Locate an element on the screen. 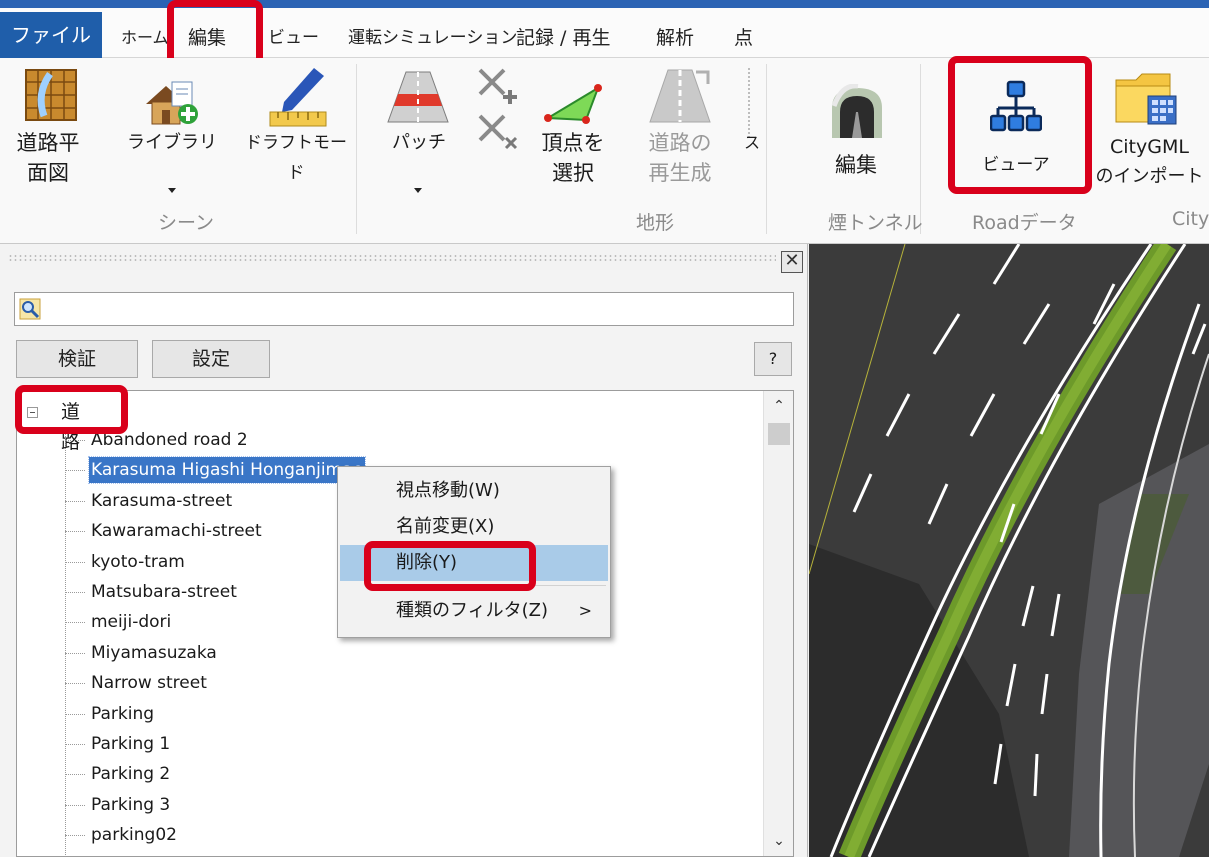  tab-view: ビュー is located at coordinates (293, 38).